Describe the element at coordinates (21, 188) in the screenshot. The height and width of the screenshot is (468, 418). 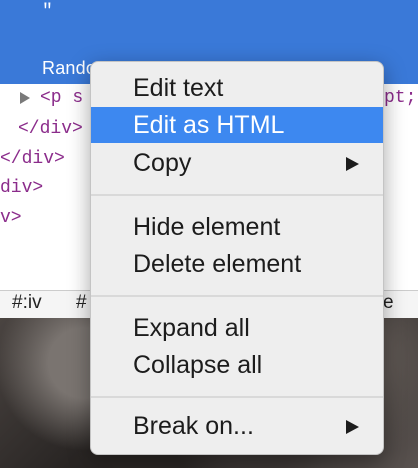
I see `dom-line: div>` at that location.